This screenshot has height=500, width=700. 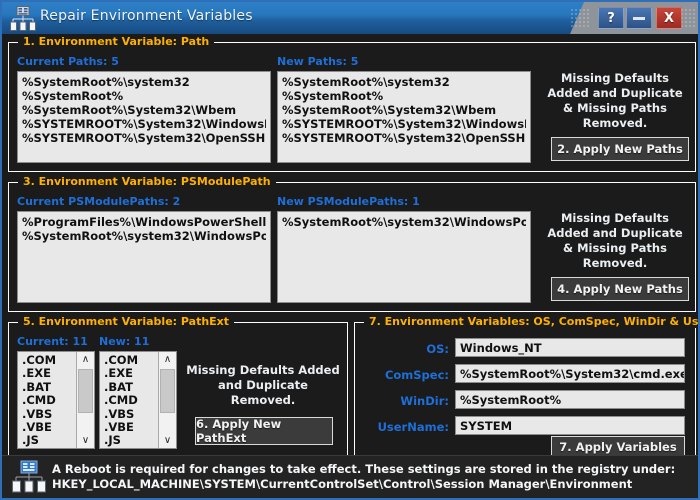 I want to click on current-pathext-scrollbar: ∧ ∨, so click(x=85, y=400).